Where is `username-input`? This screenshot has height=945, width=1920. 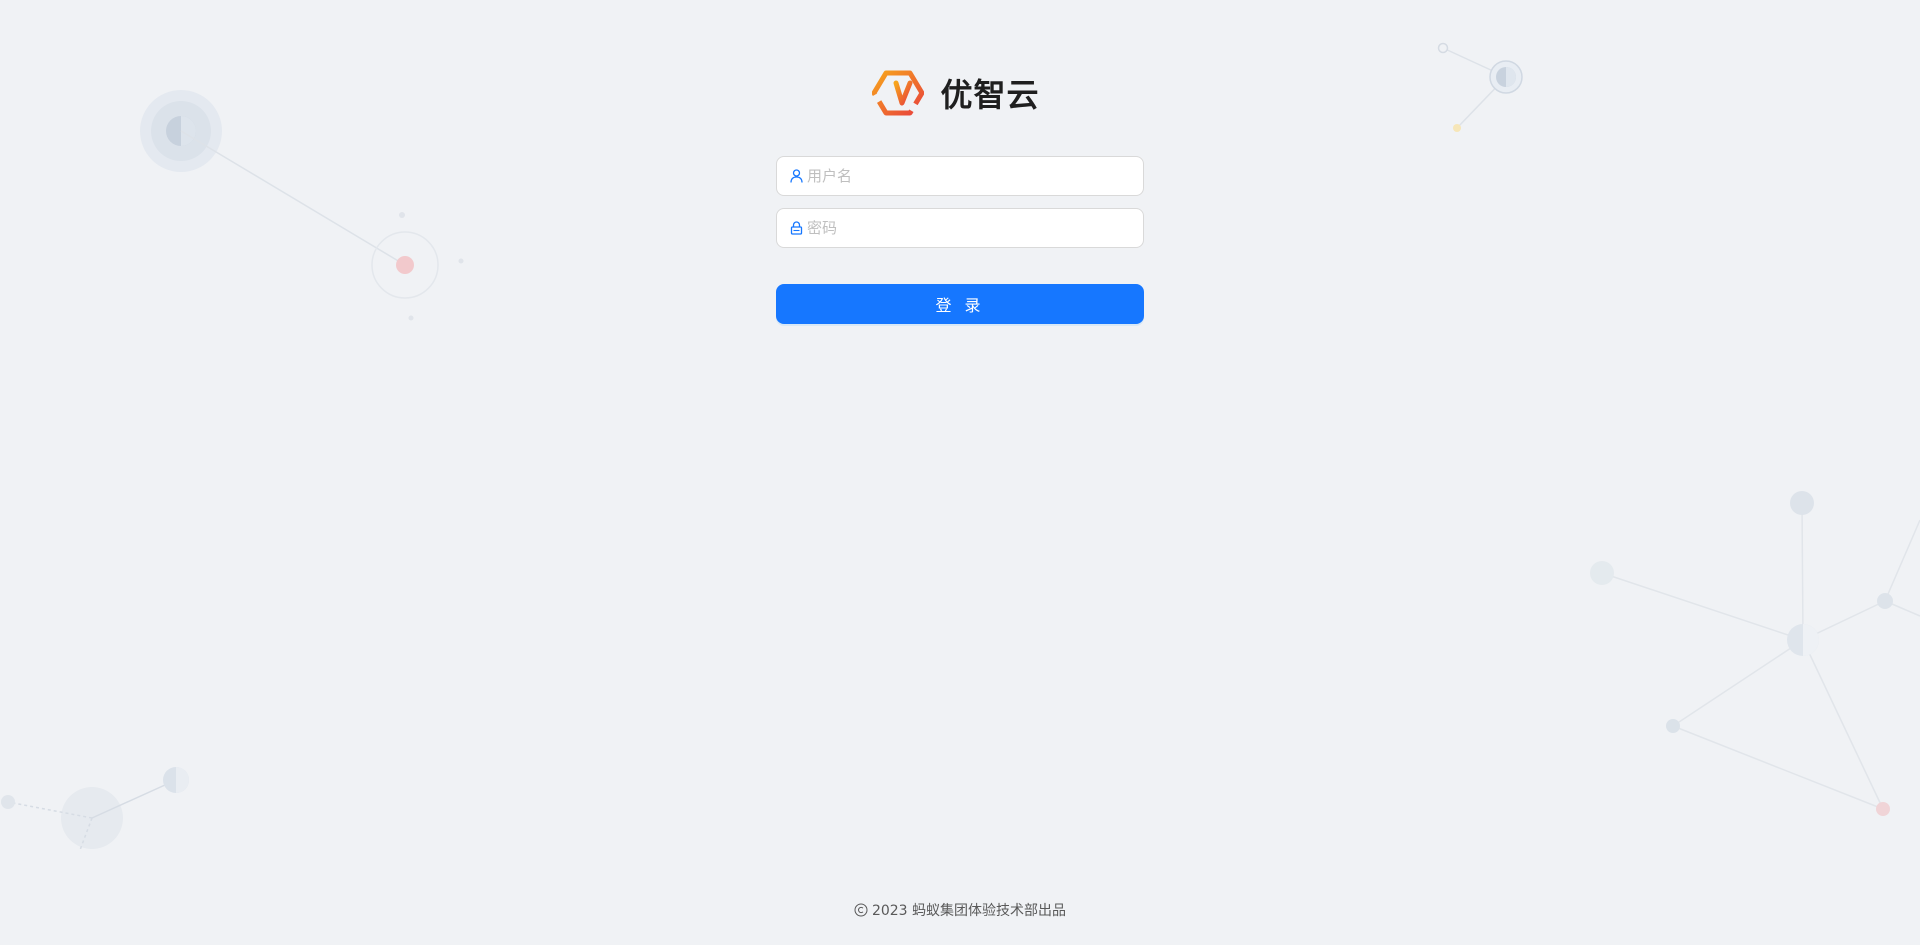 username-input is located at coordinates (969, 176).